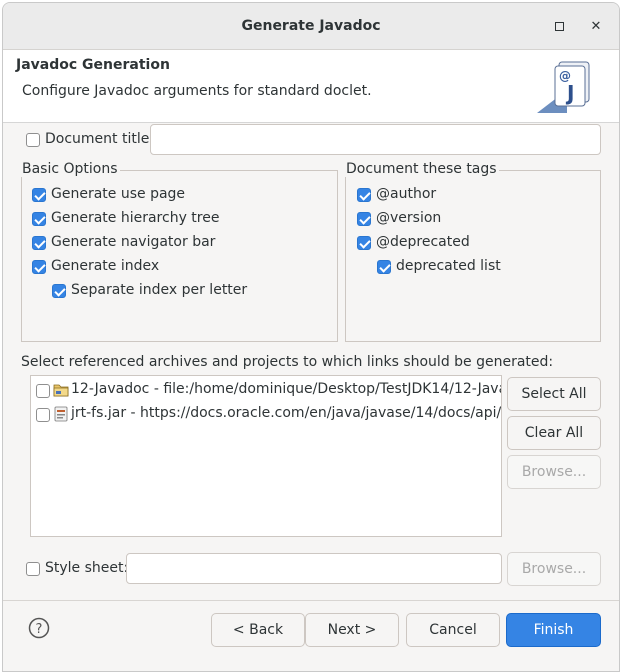 Image resolution: width=620 pixels, height=672 pixels. Describe the element at coordinates (39, 195) in the screenshot. I see `generate-use-page-checkbox` at that location.